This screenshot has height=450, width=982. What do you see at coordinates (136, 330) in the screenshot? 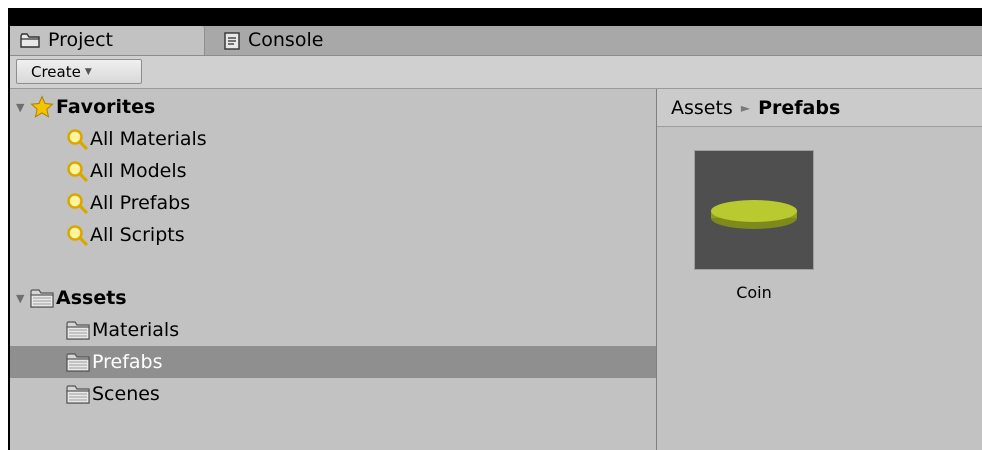
I see `tree-item-label: Materials` at bounding box center [136, 330].